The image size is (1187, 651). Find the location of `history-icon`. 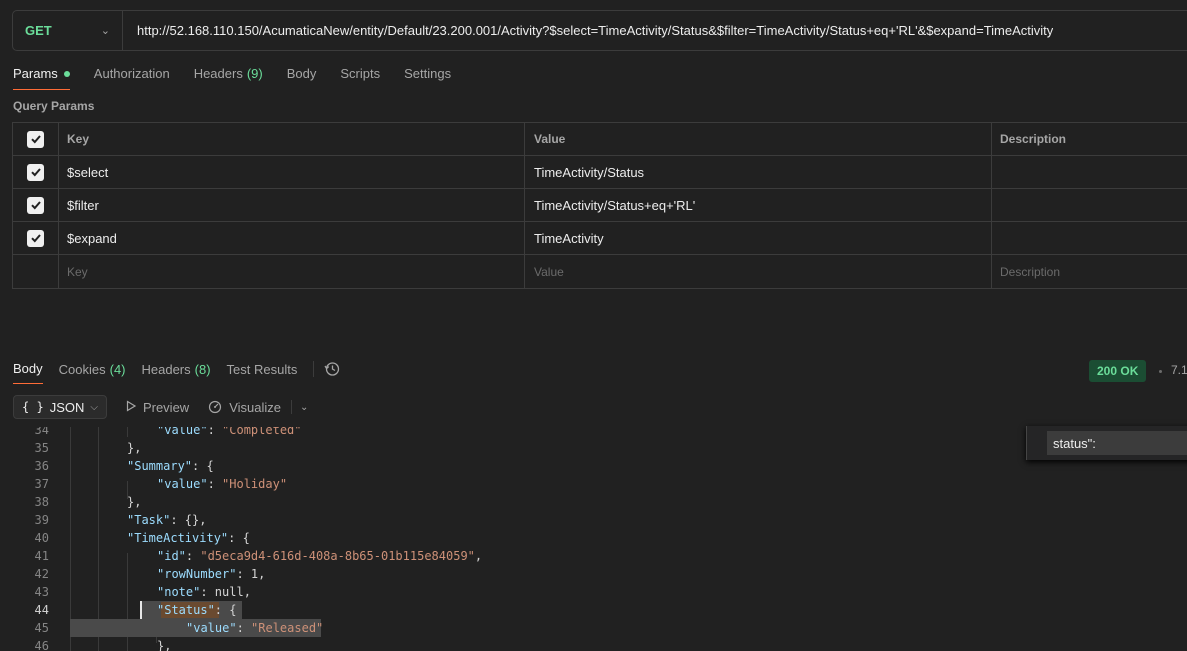

history-icon is located at coordinates (333, 369).